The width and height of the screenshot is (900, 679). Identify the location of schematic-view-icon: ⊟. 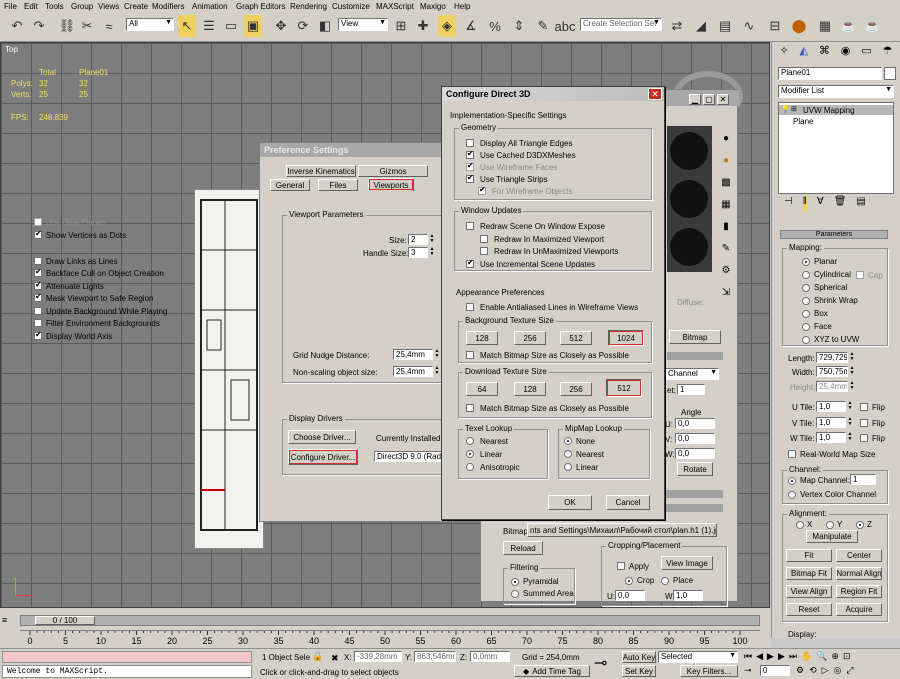
(775, 26).